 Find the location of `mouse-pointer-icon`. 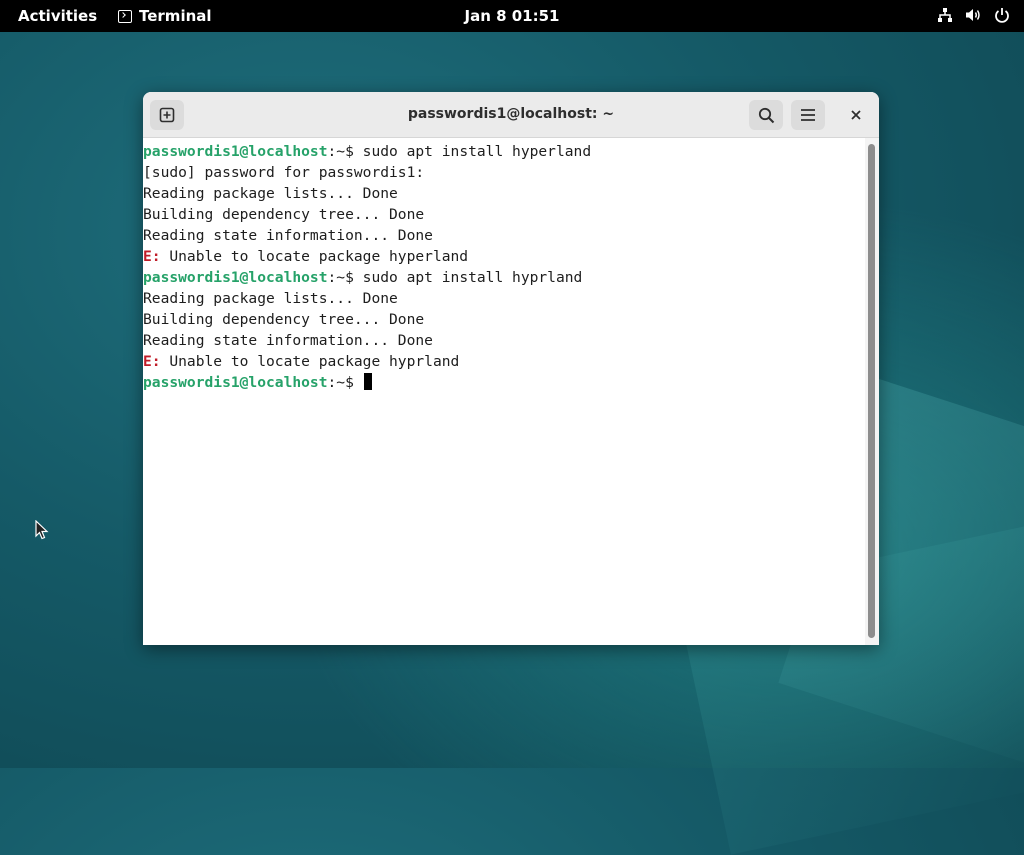

mouse-pointer-icon is located at coordinates (42, 531).